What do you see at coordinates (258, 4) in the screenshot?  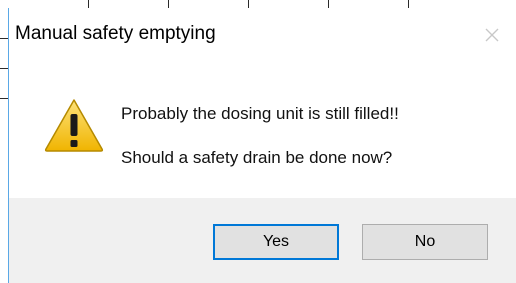 I see `background-window-edge` at bounding box center [258, 4].